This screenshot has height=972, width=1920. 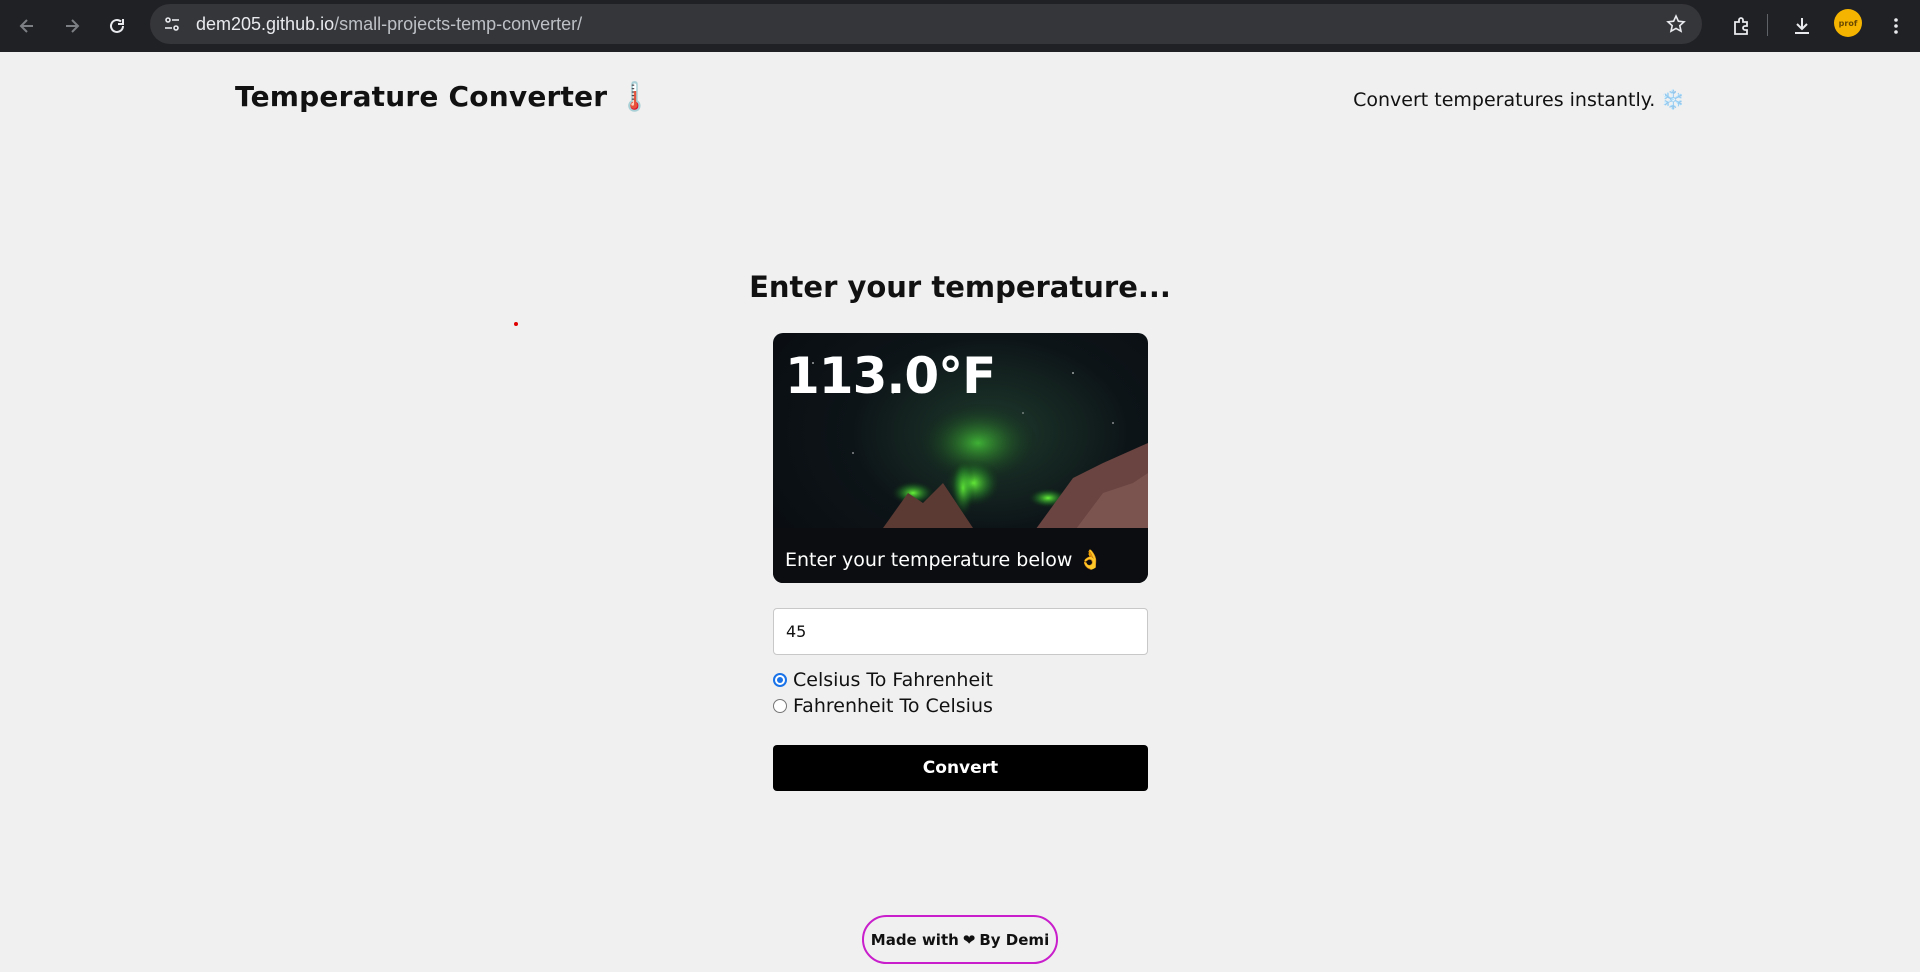 I want to click on footer-badge: Made with ❤ By Demi, so click(x=960, y=939).